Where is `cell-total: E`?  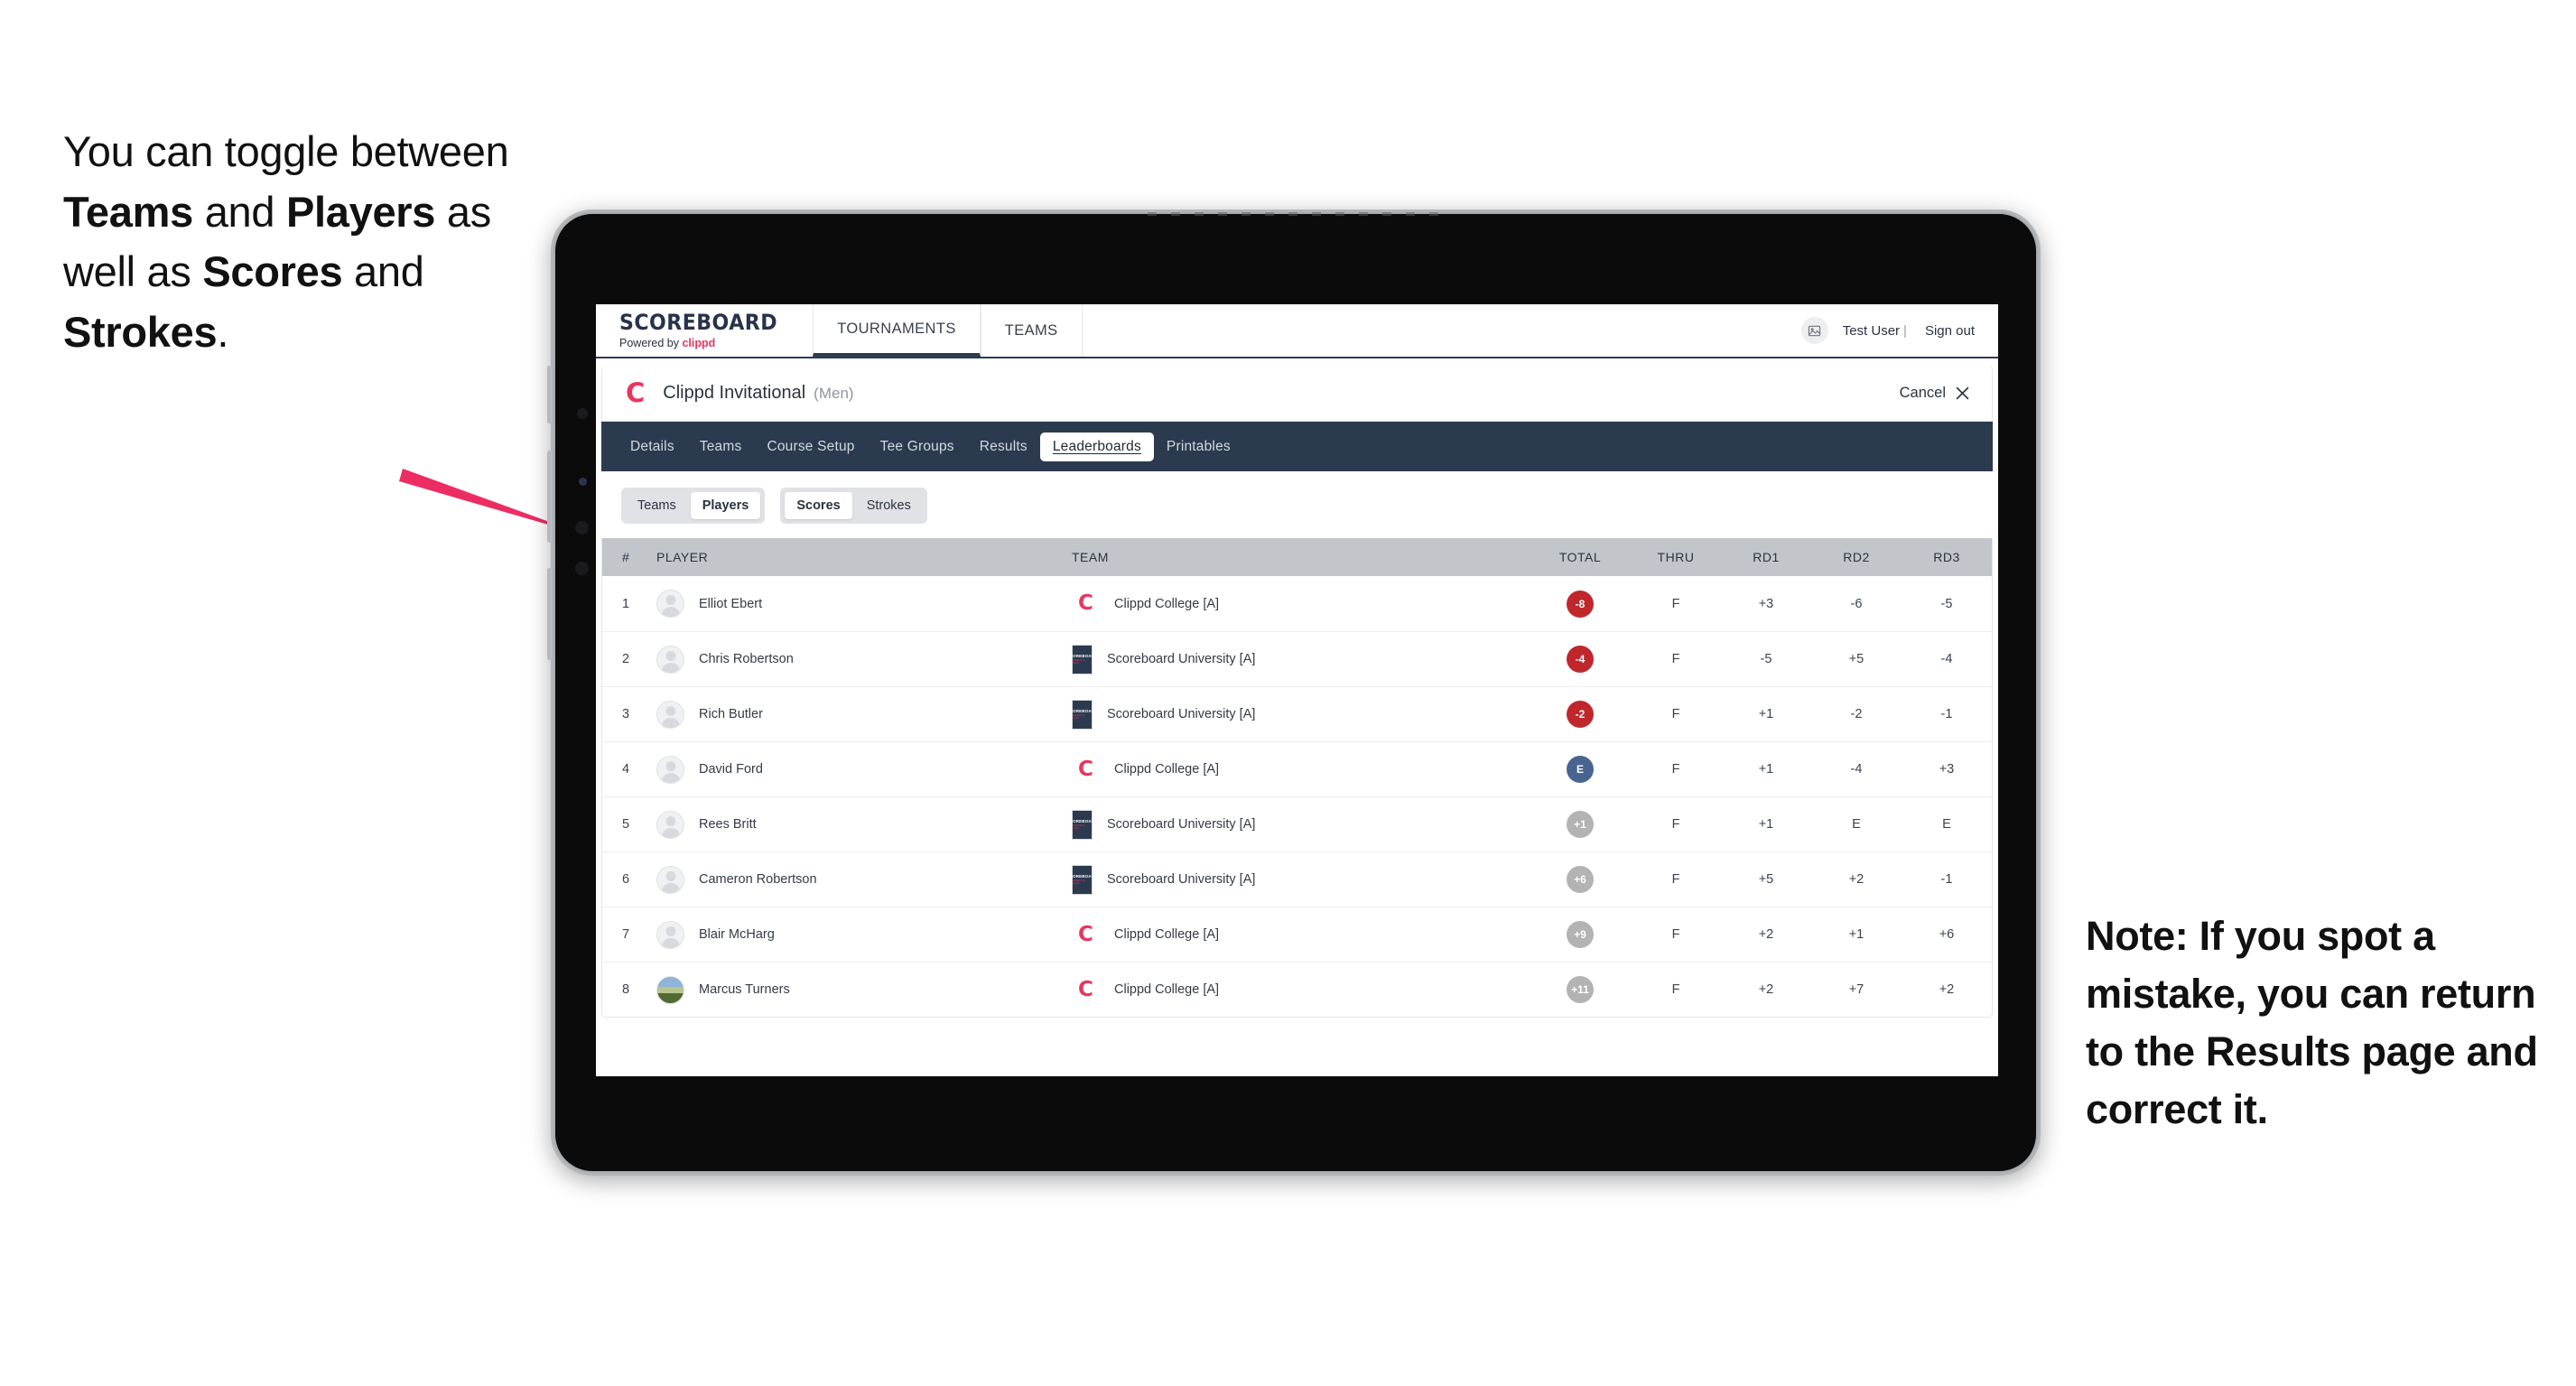 cell-total: E is located at coordinates (1580, 770).